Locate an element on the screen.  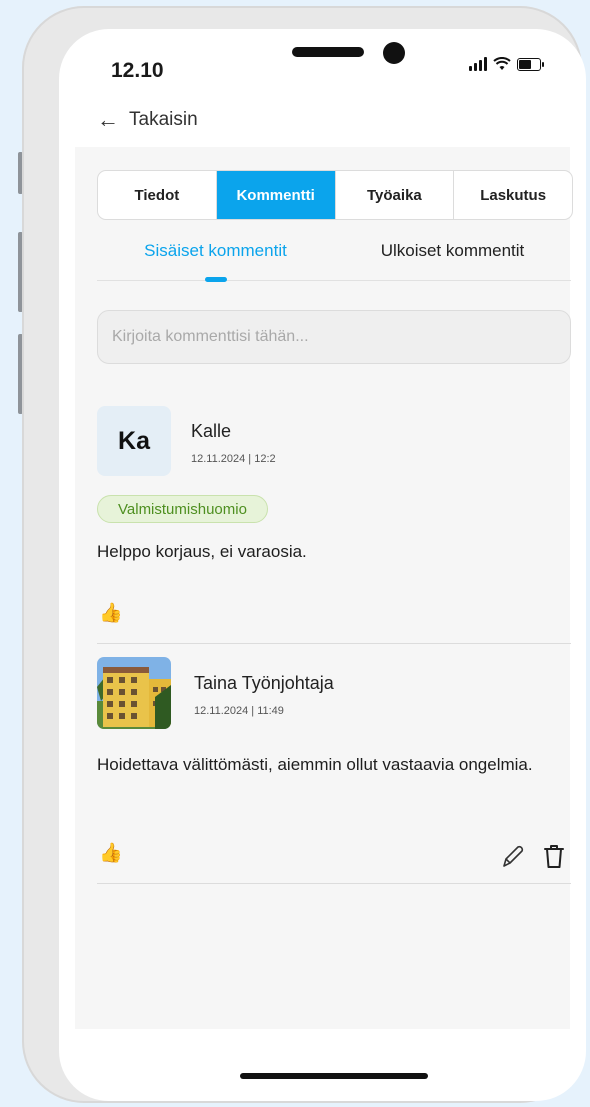
segment-tabs: Tiedot Kommentti Työaika Laskutus is located at coordinates (335, 195).